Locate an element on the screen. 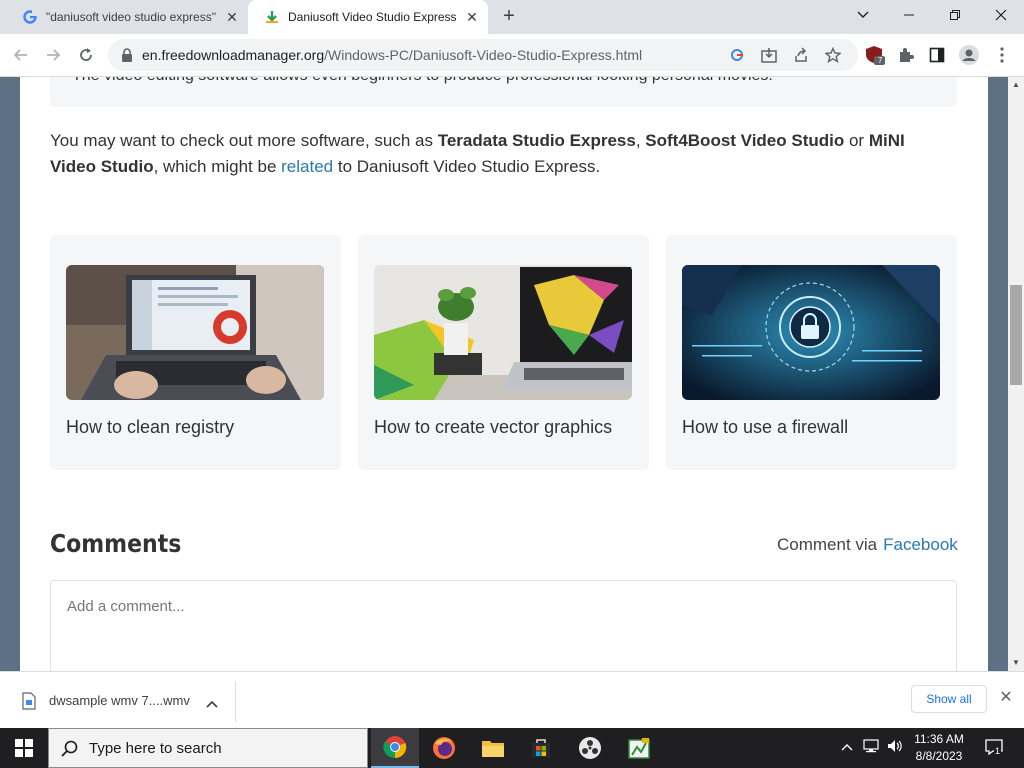  share-icon is located at coordinates (801, 55).